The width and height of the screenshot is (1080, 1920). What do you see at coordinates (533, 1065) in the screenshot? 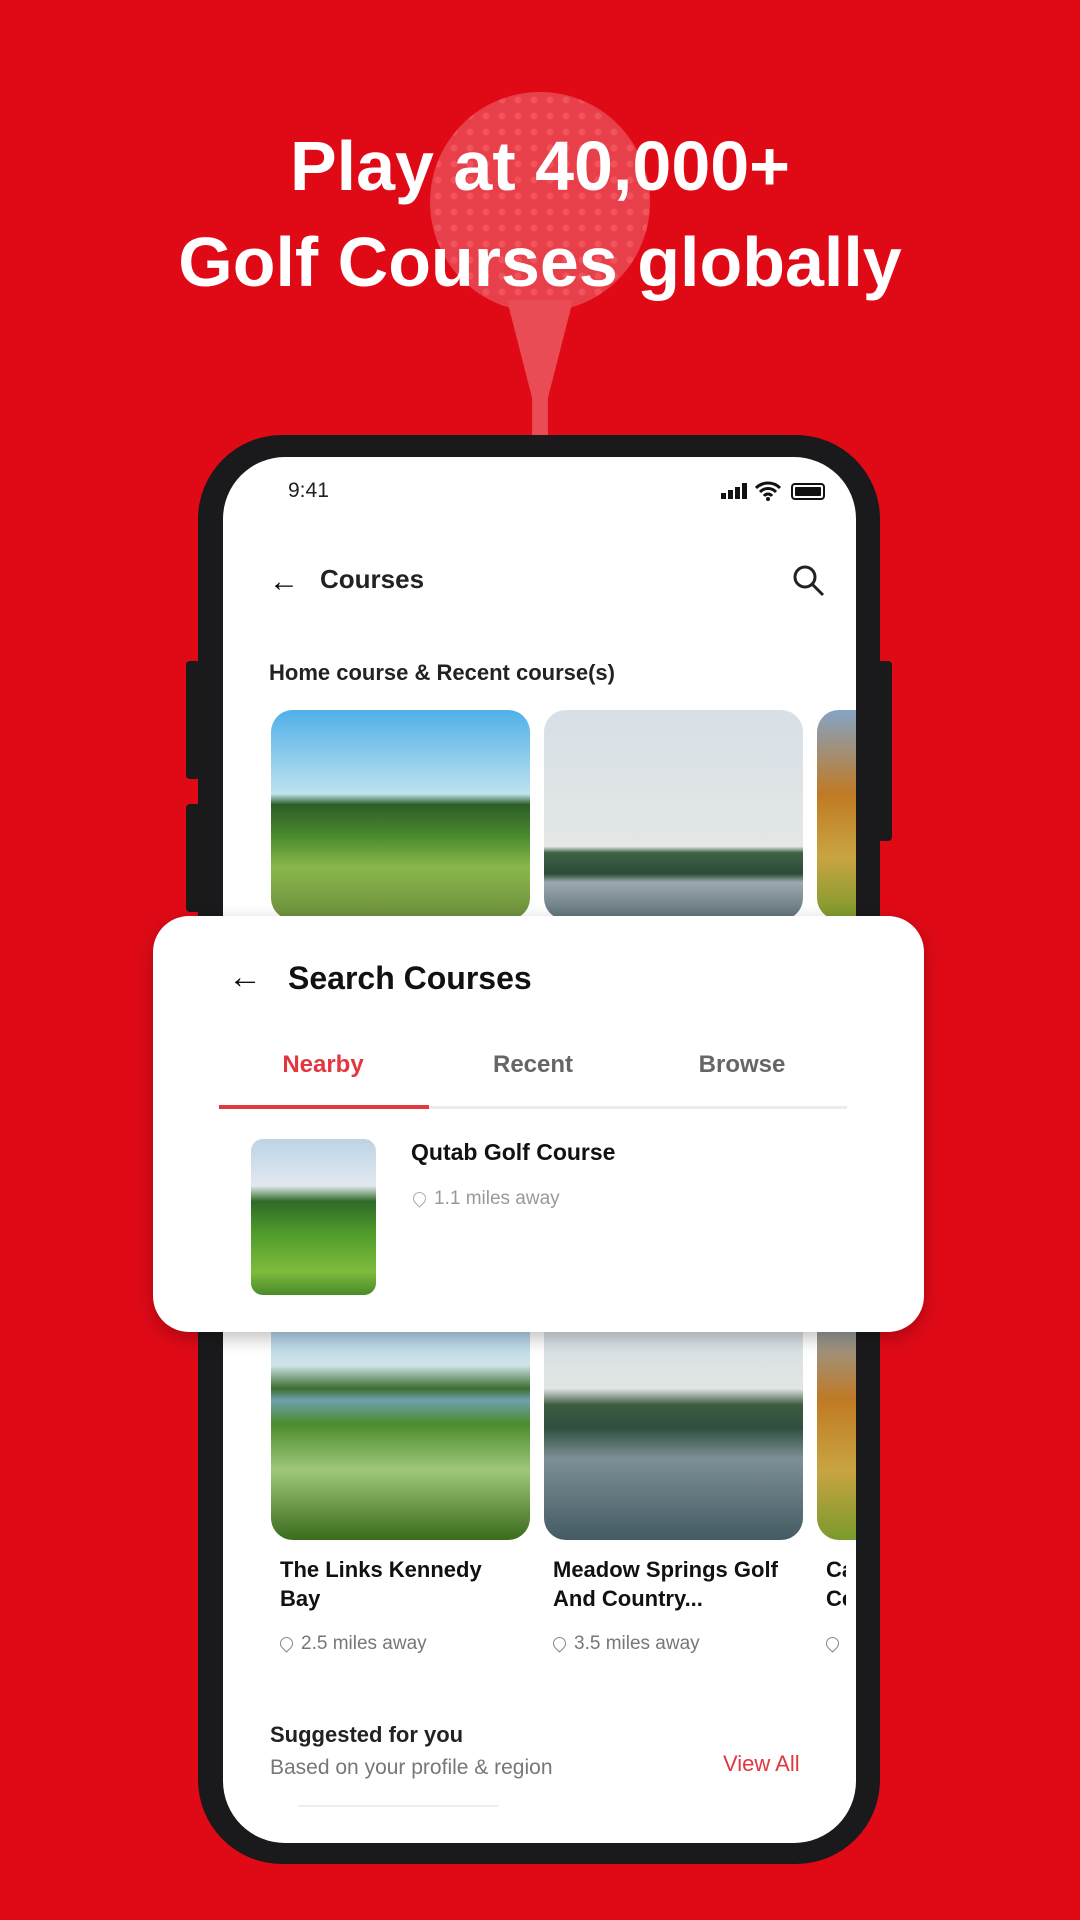
I see `tab-recent: Recent` at bounding box center [533, 1065].